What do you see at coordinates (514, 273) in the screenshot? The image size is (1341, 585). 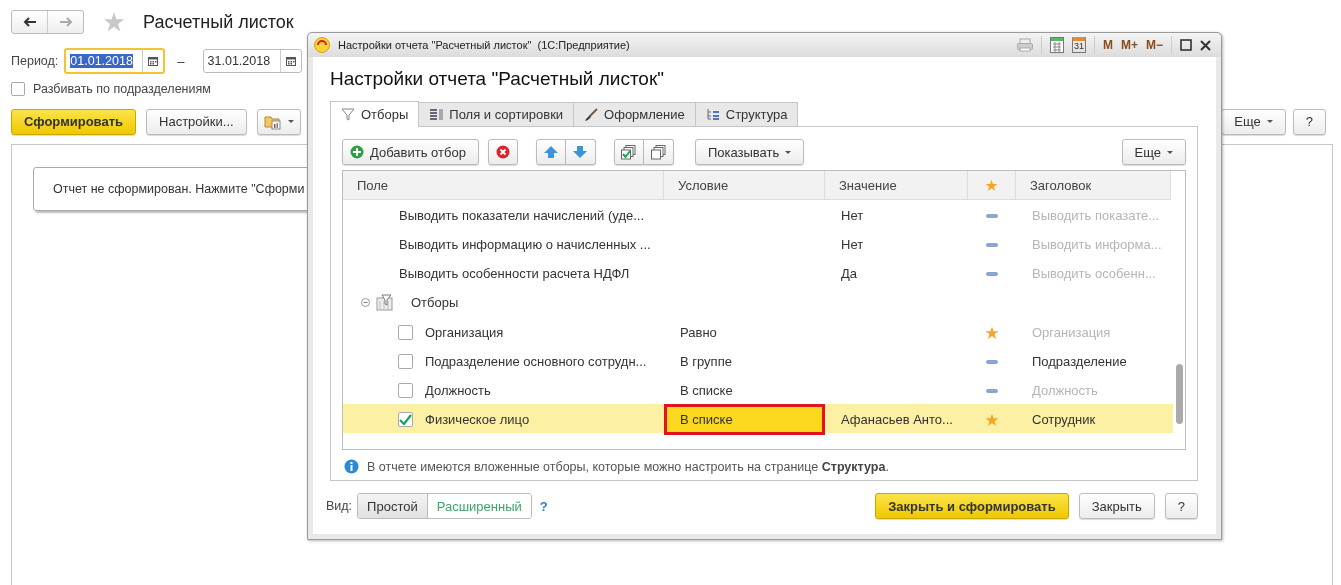 I see `field-name: Выводить особенности расчета НДФЛ` at bounding box center [514, 273].